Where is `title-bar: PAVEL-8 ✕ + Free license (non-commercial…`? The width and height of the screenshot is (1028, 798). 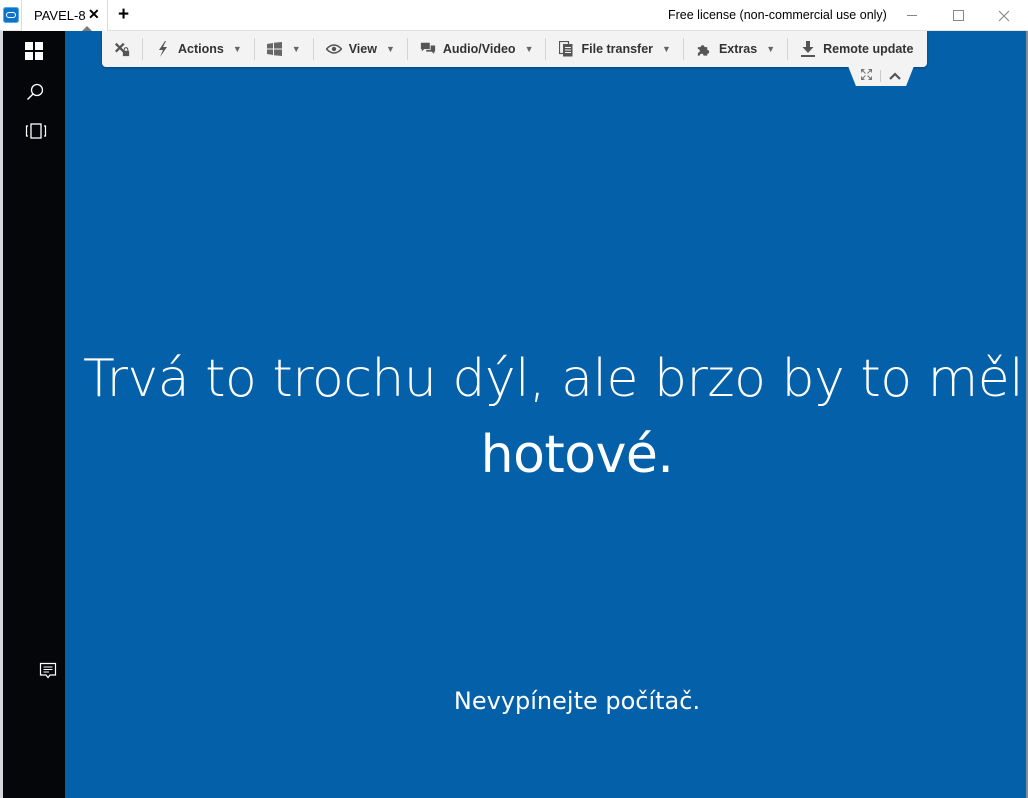
title-bar: PAVEL-8 ✕ + Free license (non-commercial… is located at coordinates (514, 15).